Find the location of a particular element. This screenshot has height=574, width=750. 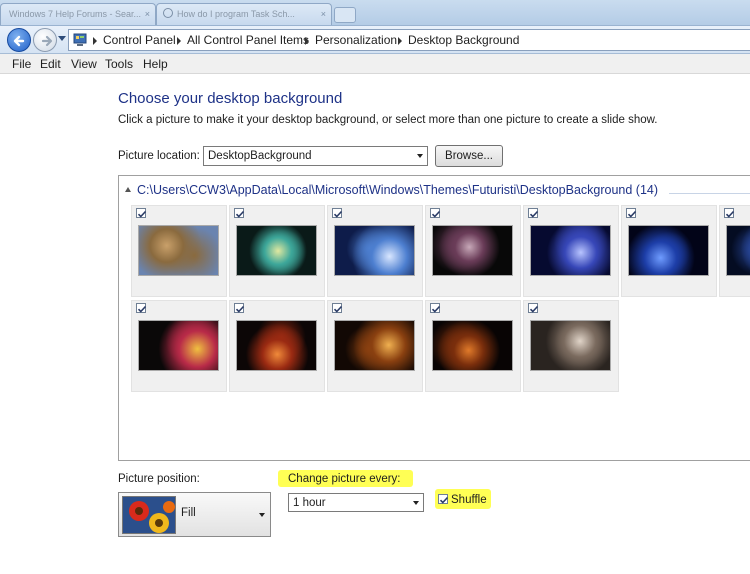

position-preview-image is located at coordinates (149, 515).